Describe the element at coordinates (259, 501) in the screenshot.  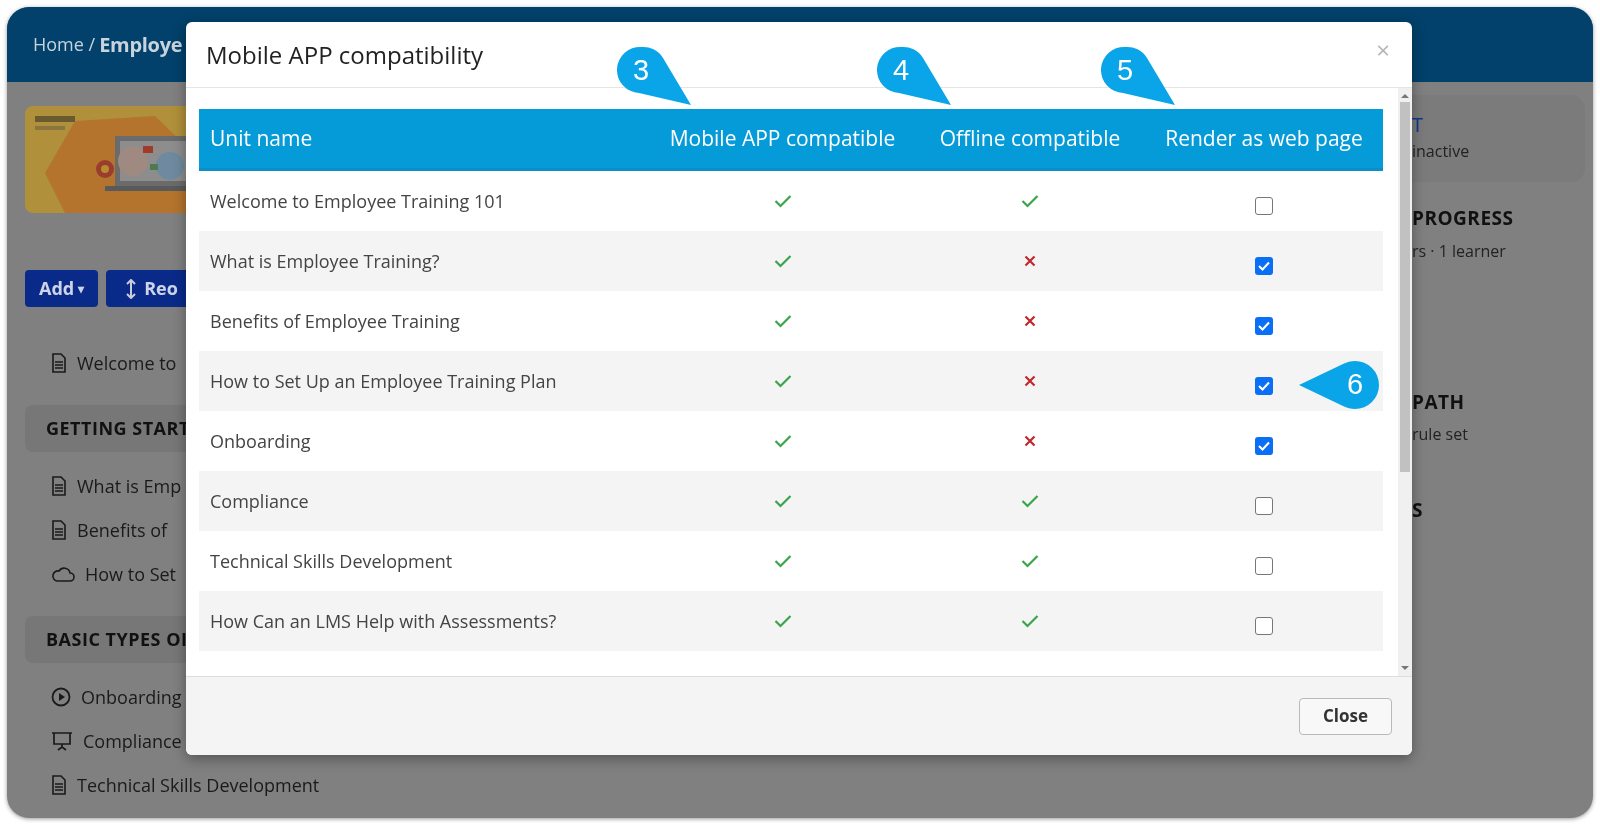
I see `unit-name: Compliance` at that location.